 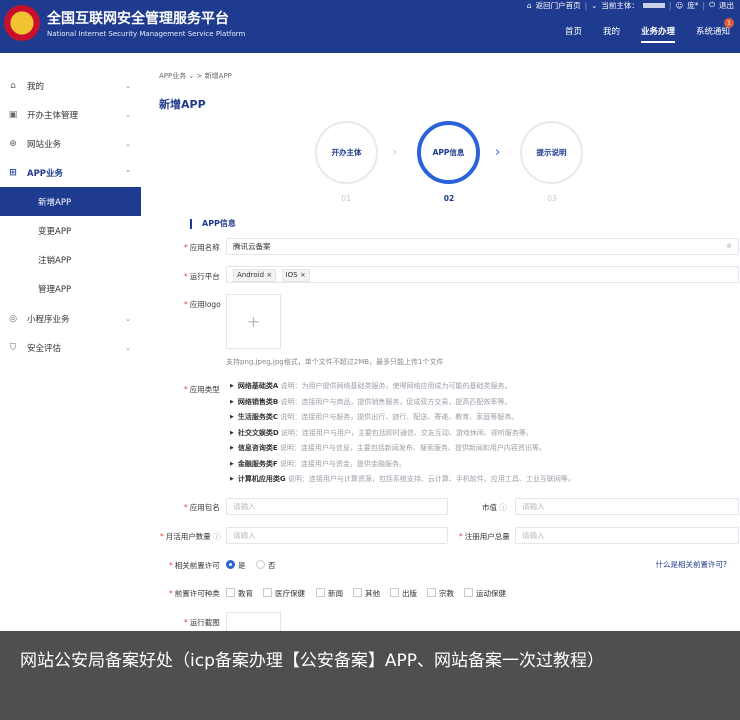 What do you see at coordinates (431, 592) in the screenshot?
I see `permit-religion-checkbox` at bounding box center [431, 592].